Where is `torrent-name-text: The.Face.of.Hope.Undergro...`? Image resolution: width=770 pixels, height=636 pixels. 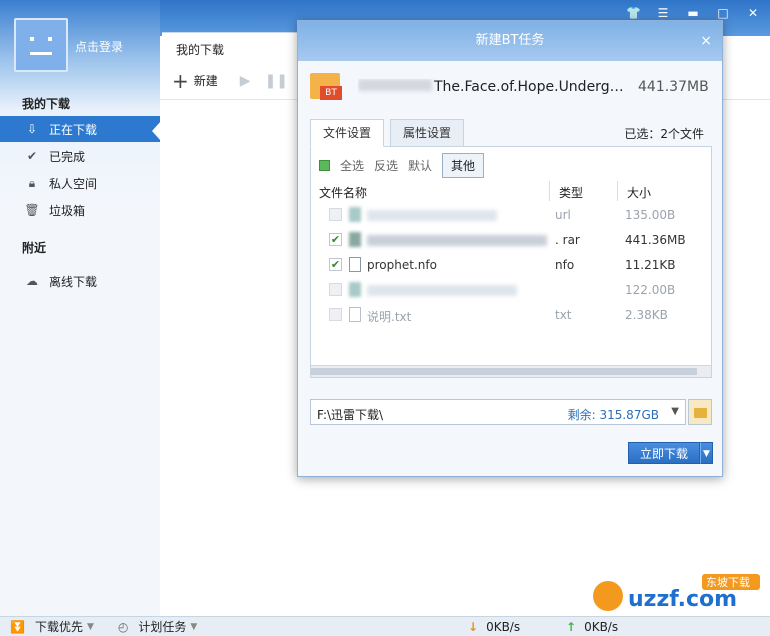
torrent-name-text: The.Face.of.Hope.Undergro... is located at coordinates (530, 87).